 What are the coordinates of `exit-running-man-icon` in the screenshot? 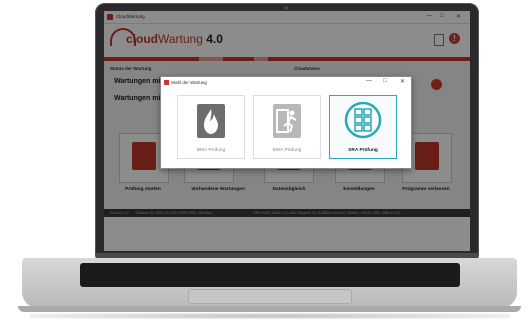 It's located at (287, 121).